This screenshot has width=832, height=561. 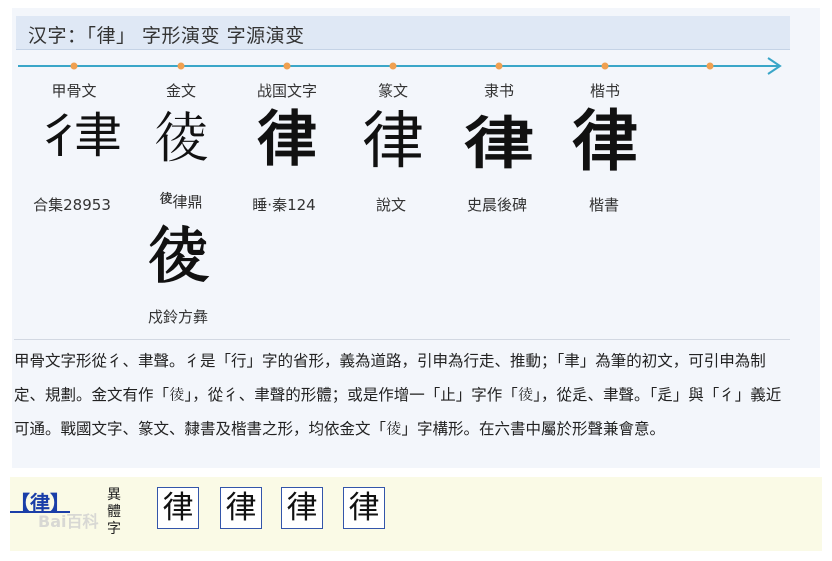 What do you see at coordinates (178, 317) in the screenshot?
I see `source-jinwen-extra: 戍鈴方彝` at bounding box center [178, 317].